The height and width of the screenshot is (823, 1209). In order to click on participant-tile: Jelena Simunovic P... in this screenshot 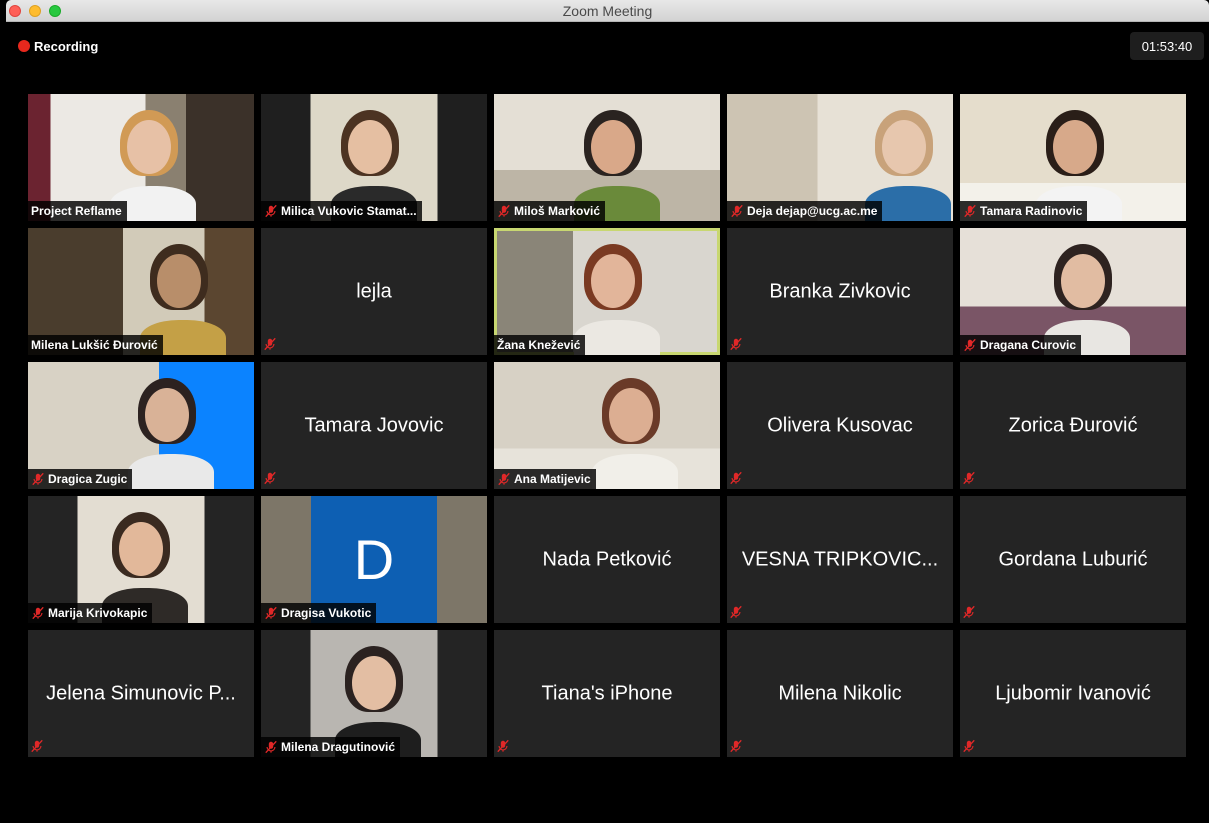, I will do `click(141, 693)`.